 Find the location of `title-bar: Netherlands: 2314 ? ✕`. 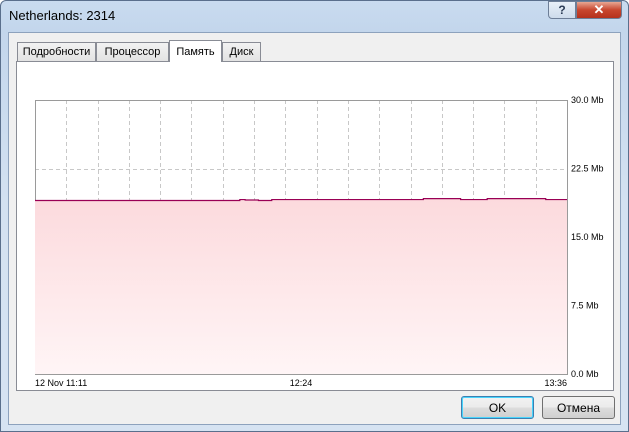

title-bar: Netherlands: 2314 ? ✕ is located at coordinates (314, 16).